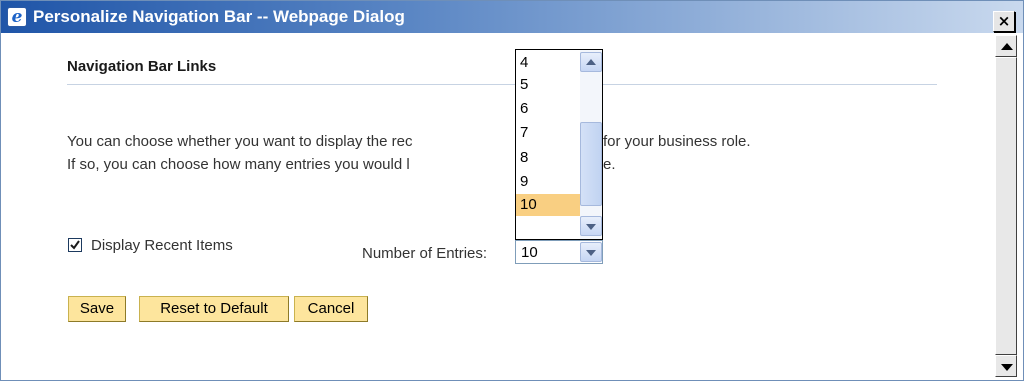 This screenshot has height=381, width=1024. What do you see at coordinates (214, 309) in the screenshot?
I see `reset-to-default-button: Reset to Default` at bounding box center [214, 309].